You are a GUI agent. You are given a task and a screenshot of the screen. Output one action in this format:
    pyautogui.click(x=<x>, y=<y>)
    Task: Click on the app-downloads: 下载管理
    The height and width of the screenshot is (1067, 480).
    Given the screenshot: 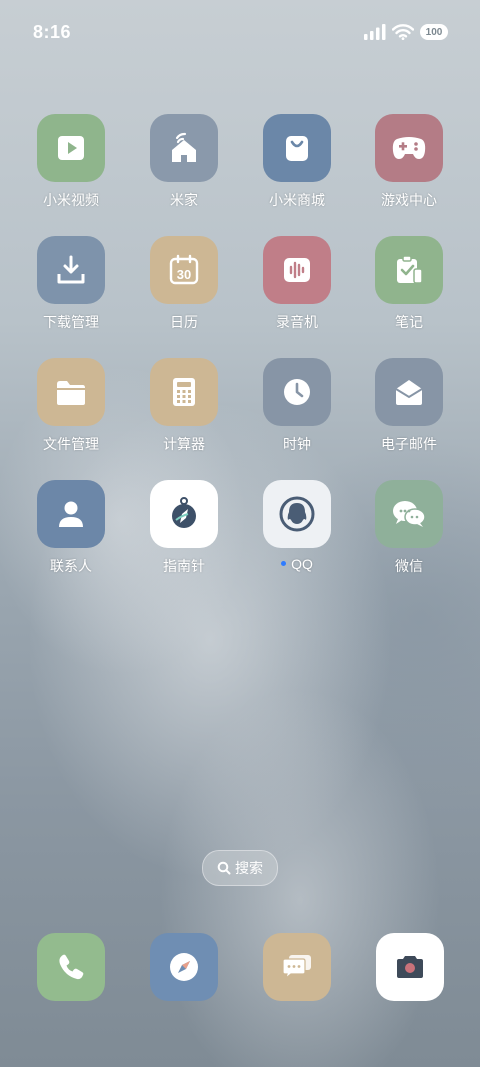 What is the action you would take?
    pyautogui.click(x=71, y=284)
    